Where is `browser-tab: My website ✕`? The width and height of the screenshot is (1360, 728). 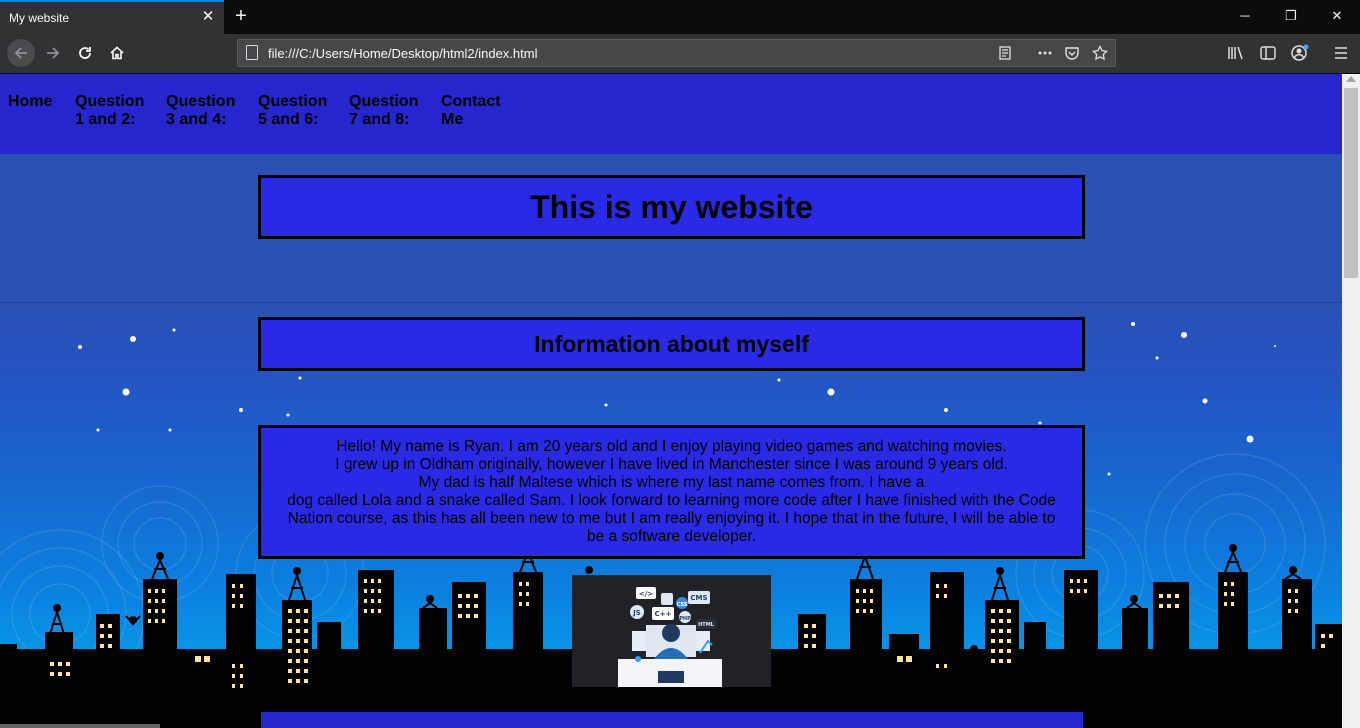 browser-tab: My website ✕ is located at coordinates (112, 17).